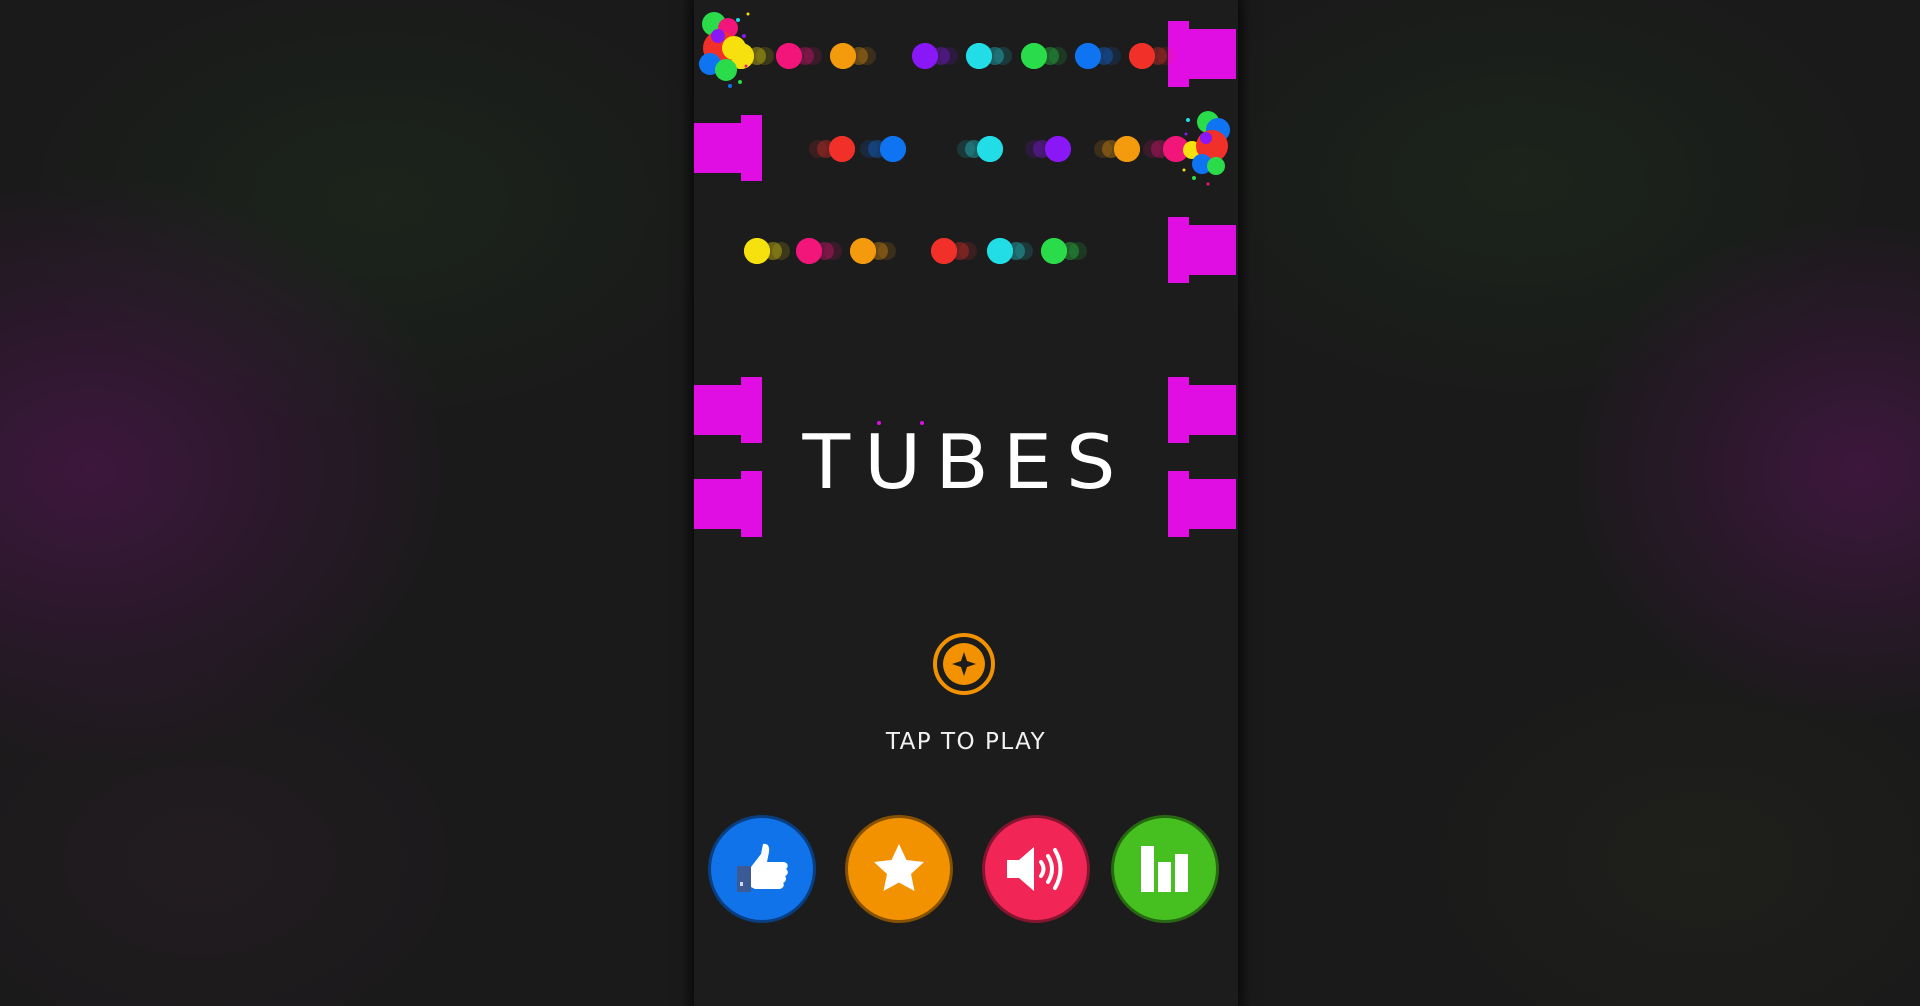 The image size is (1920, 1006). I want to click on sound-button, so click(1036, 869).